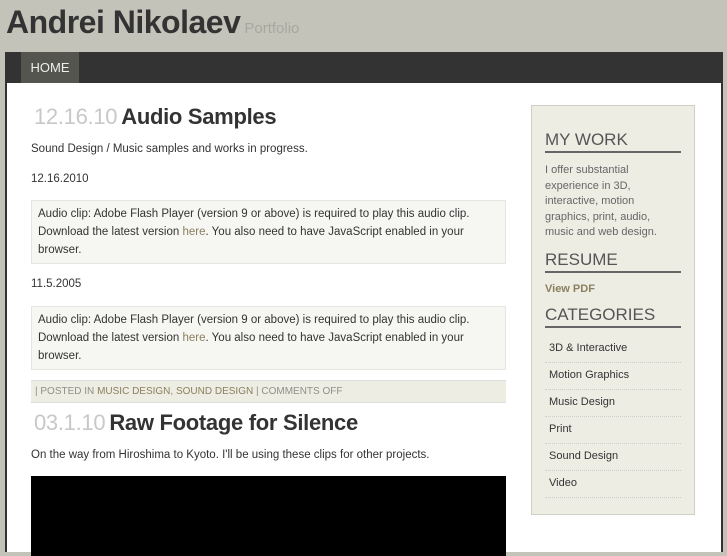 The width and height of the screenshot is (727, 556). Describe the element at coordinates (613, 484) in the screenshot. I see `category-item: Video` at that location.